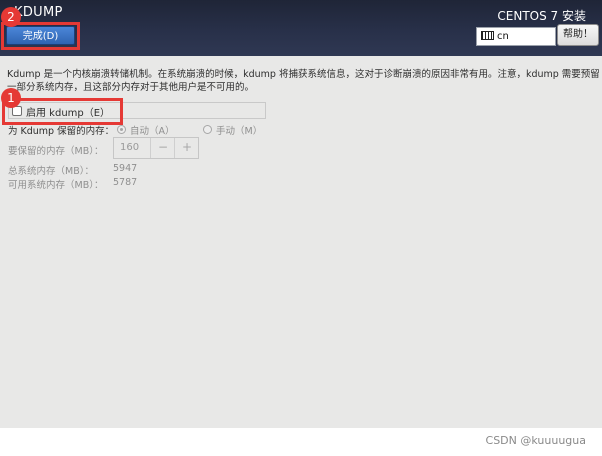 This screenshot has width=602, height=456. I want to click on help-button: 帮助！, so click(578, 35).